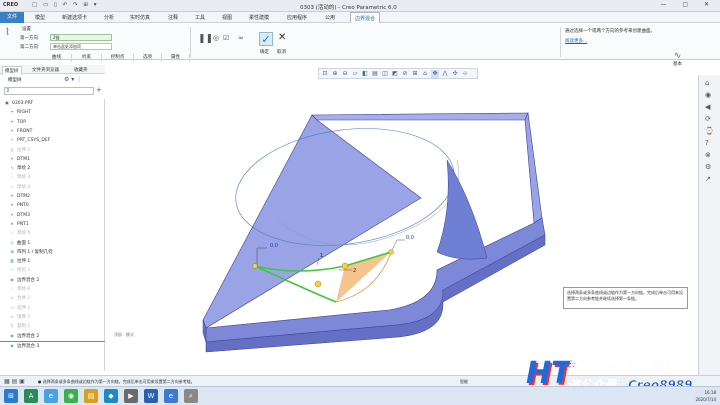  I want to click on zoom-in-icon: ⊕, so click(335, 74).